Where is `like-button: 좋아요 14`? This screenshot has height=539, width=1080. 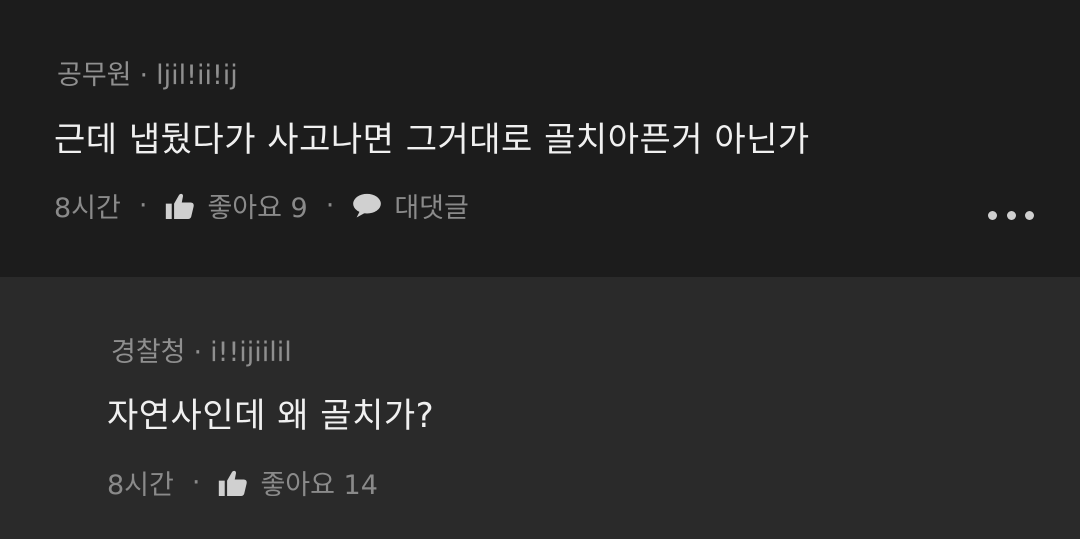 like-button: 좋아요 14 is located at coordinates (298, 482).